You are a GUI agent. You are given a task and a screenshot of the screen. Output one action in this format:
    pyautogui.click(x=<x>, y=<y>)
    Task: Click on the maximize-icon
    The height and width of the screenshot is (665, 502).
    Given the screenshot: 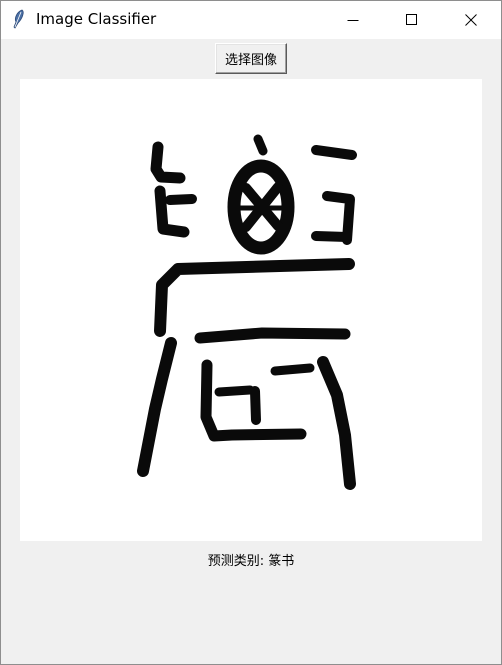 What is the action you would take?
    pyautogui.click(x=412, y=20)
    